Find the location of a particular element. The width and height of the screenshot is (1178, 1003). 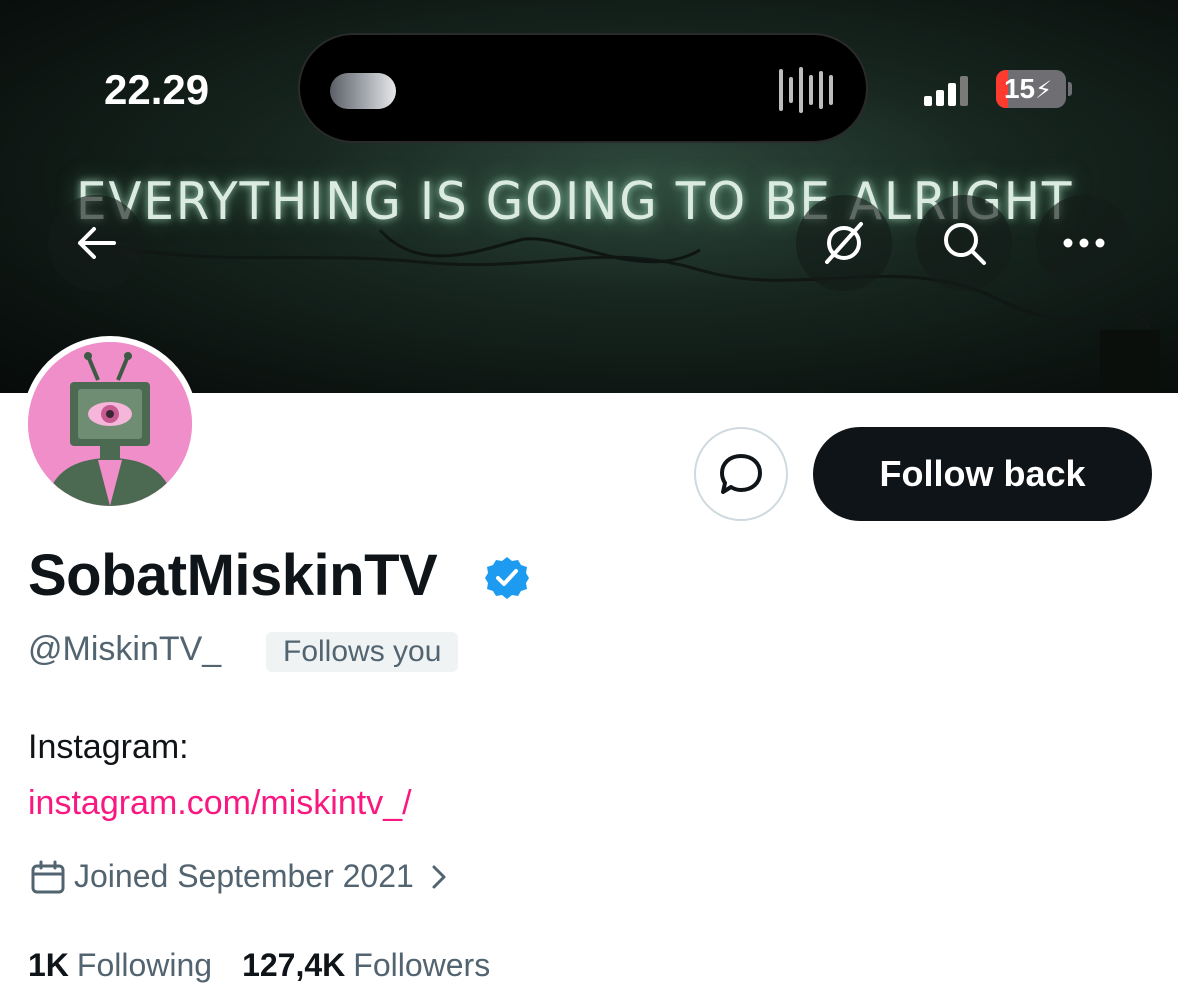

search-icon is located at coordinates (965, 244).